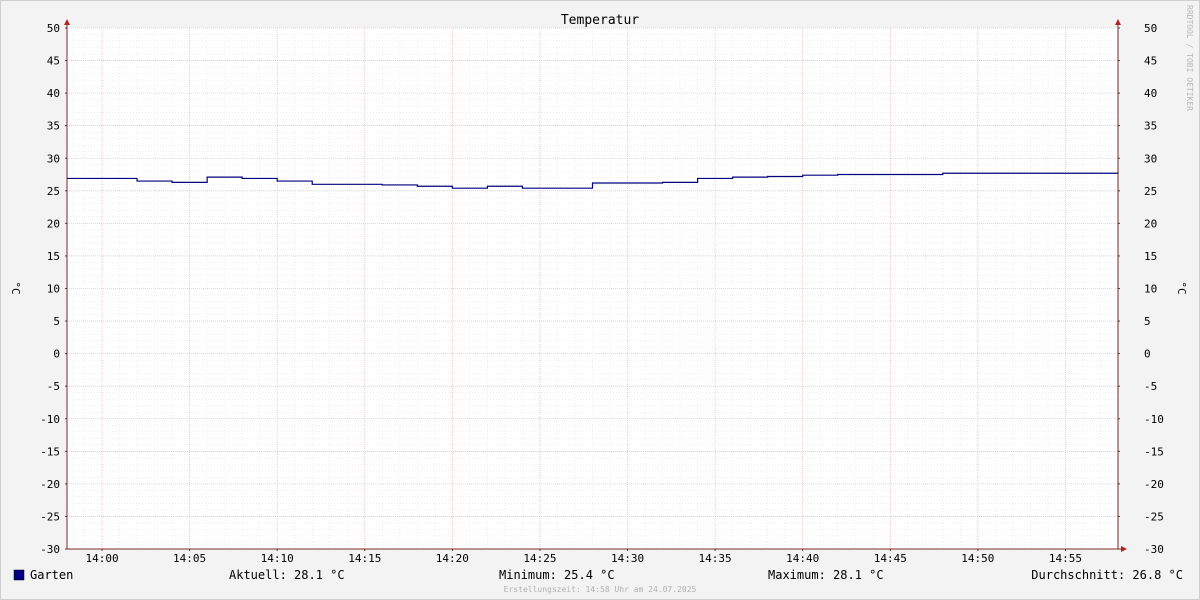 This screenshot has height=600, width=1200. Describe the element at coordinates (53, 256) in the screenshot. I see `y-tick-label-left: 15` at that location.